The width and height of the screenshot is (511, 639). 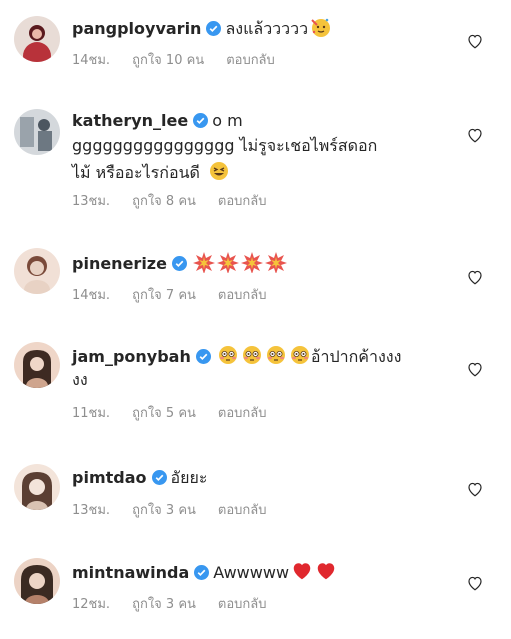 I want to click on comment-meta: 13ชม. ถูกใจ 8 คน ตอบกลับ, so click(x=169, y=202).